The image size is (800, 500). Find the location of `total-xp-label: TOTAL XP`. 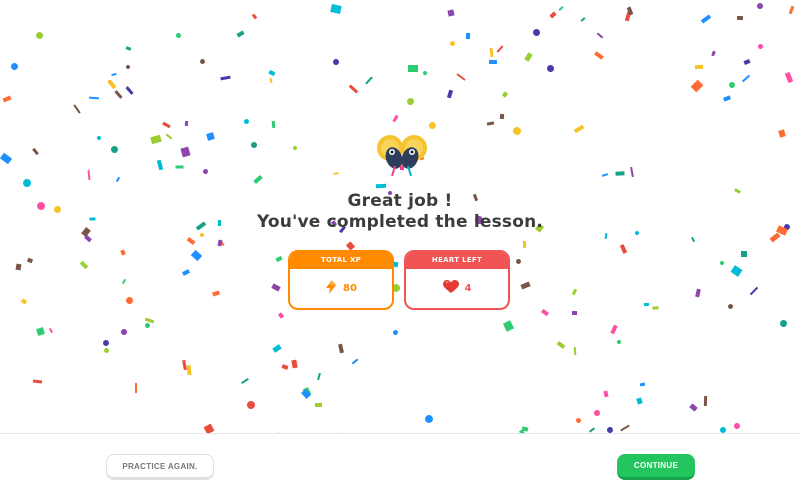

total-xp-label: TOTAL XP is located at coordinates (341, 260).